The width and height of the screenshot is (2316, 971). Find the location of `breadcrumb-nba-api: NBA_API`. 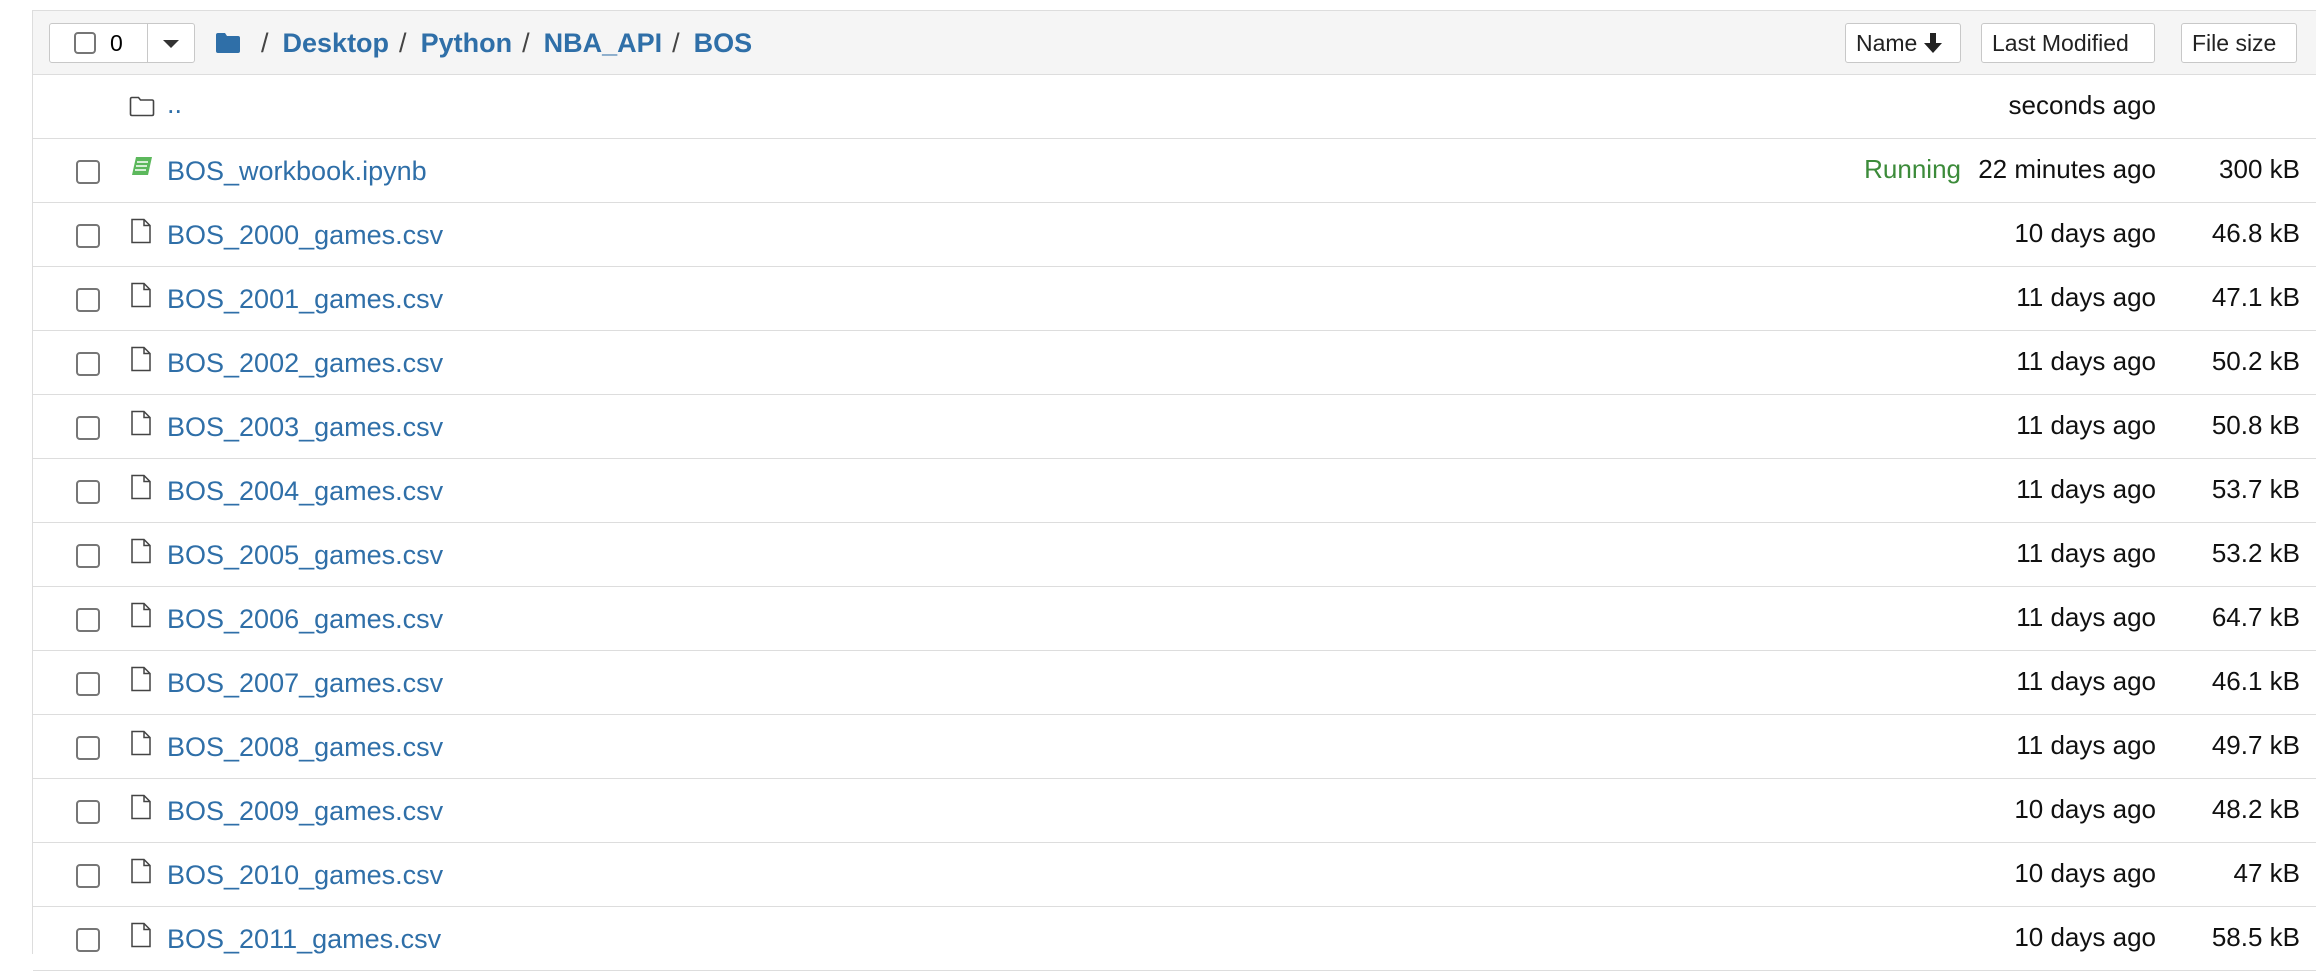

breadcrumb-nba-api: NBA_API is located at coordinates (603, 43).